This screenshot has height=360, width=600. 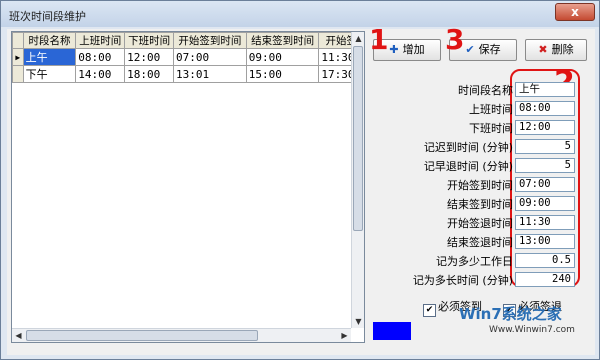 I want to click on x-icon: ✖, so click(x=543, y=49).